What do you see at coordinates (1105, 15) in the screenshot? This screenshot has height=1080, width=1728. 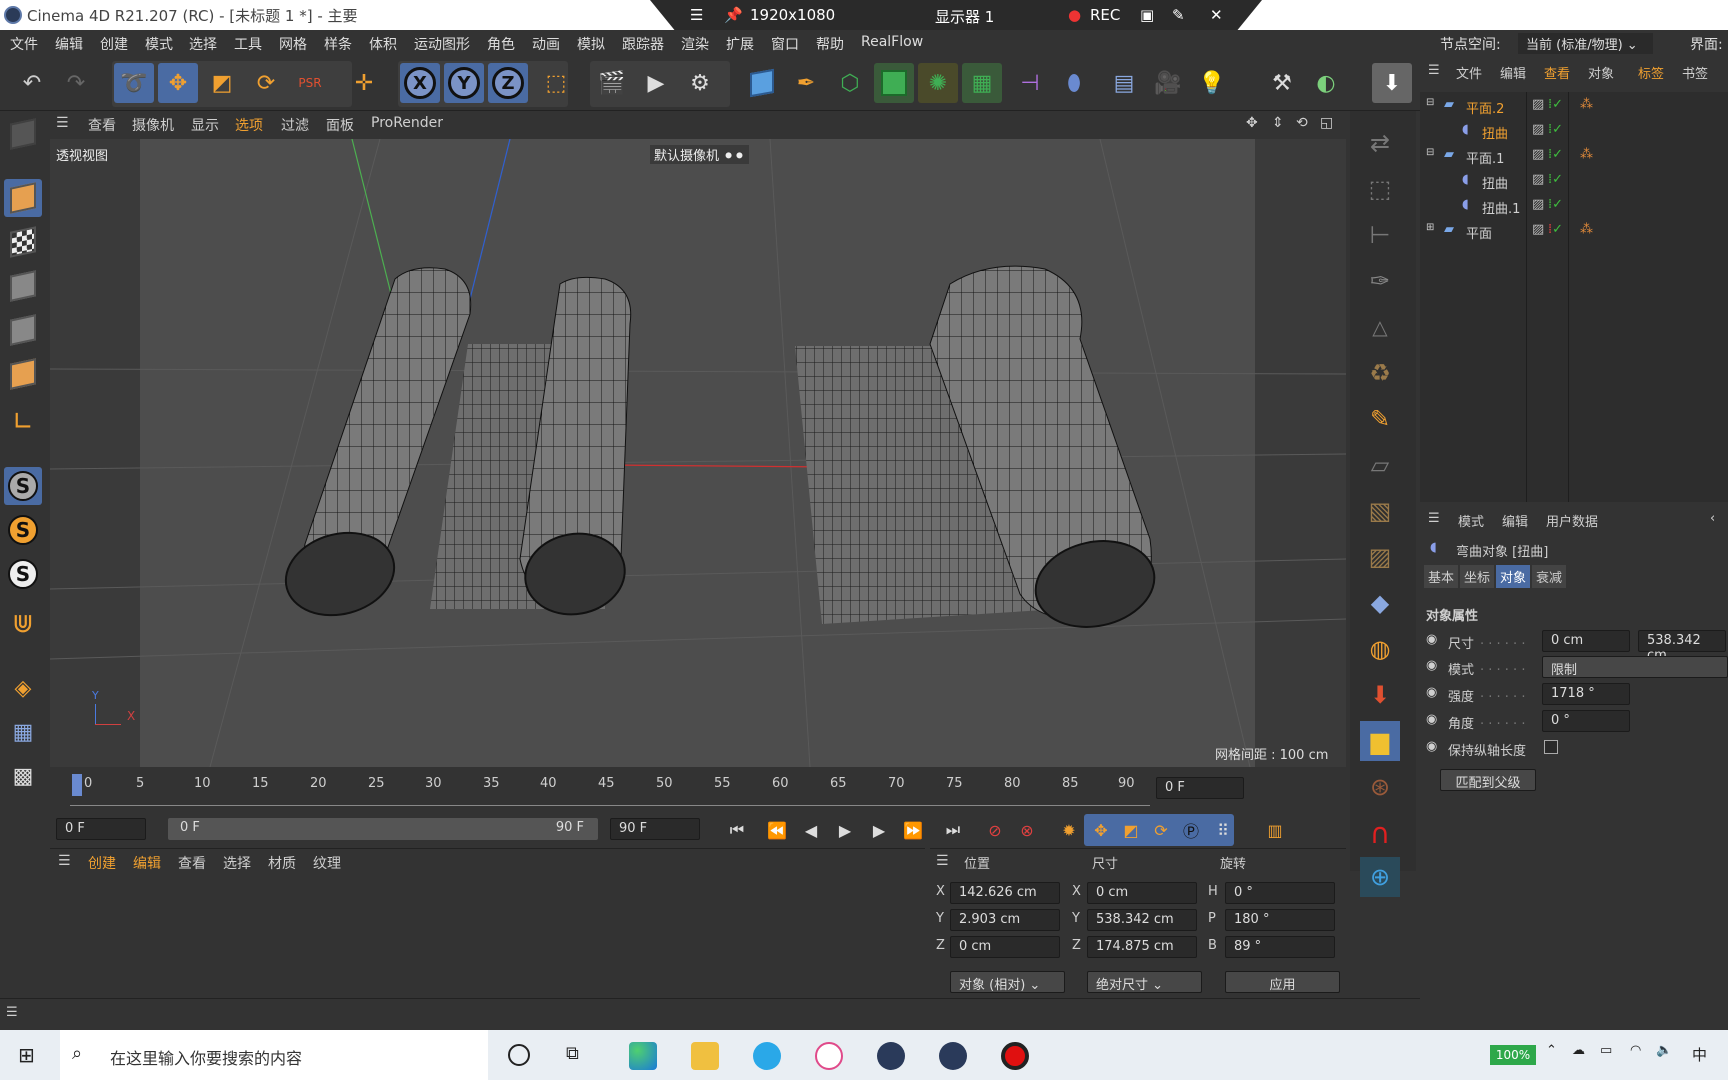 I see `rec-button: REC` at bounding box center [1105, 15].